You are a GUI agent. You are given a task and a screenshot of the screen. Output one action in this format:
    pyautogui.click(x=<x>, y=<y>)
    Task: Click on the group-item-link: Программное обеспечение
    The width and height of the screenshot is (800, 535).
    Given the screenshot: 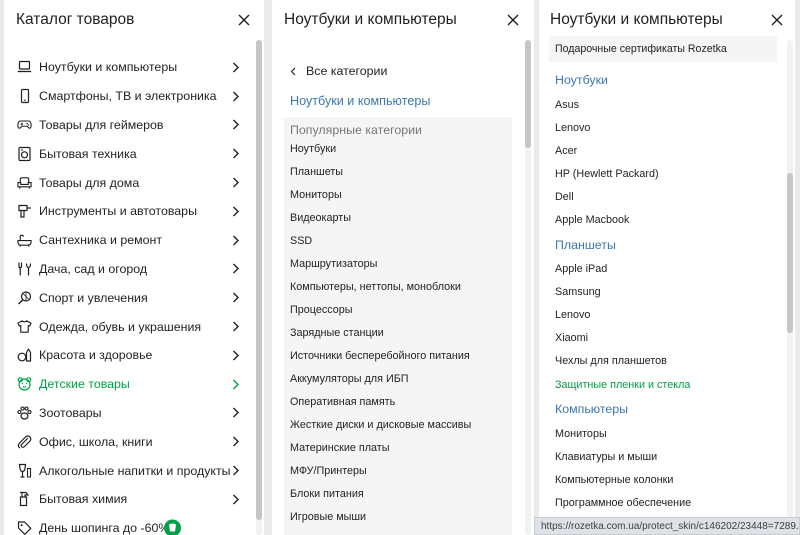 What is the action you would take?
    pyautogui.click(x=623, y=502)
    